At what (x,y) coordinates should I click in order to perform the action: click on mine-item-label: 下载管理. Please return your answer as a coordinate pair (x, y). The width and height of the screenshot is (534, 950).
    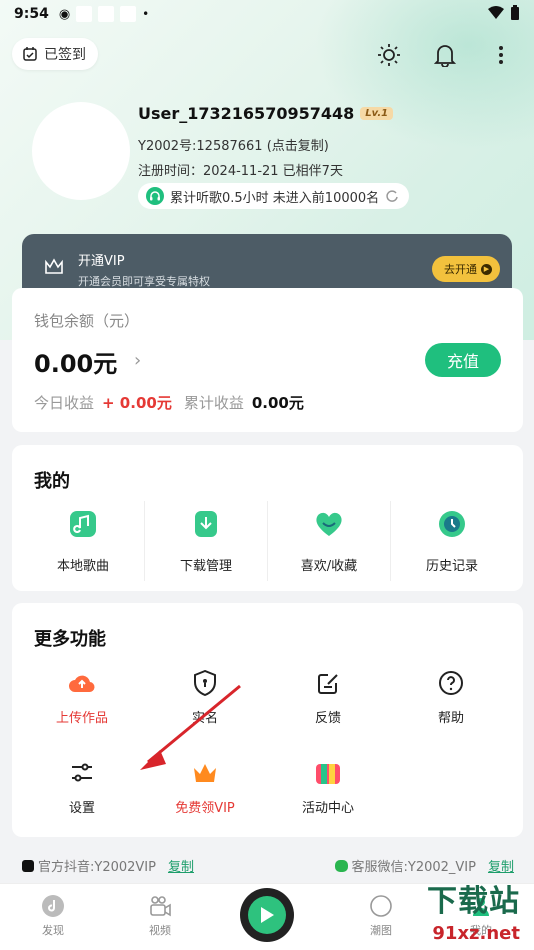
    Looking at the image, I should click on (205, 566).